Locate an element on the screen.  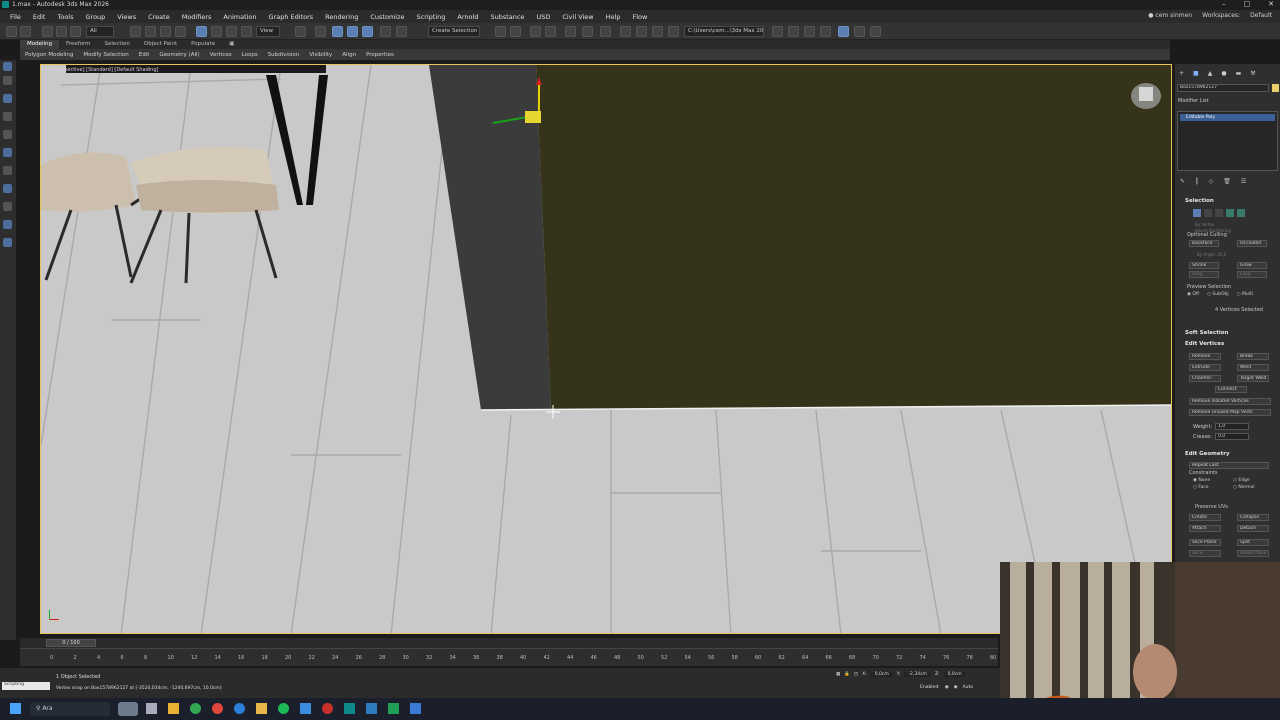
ribbon-visibility: Visibility is located at coordinates (320, 55).